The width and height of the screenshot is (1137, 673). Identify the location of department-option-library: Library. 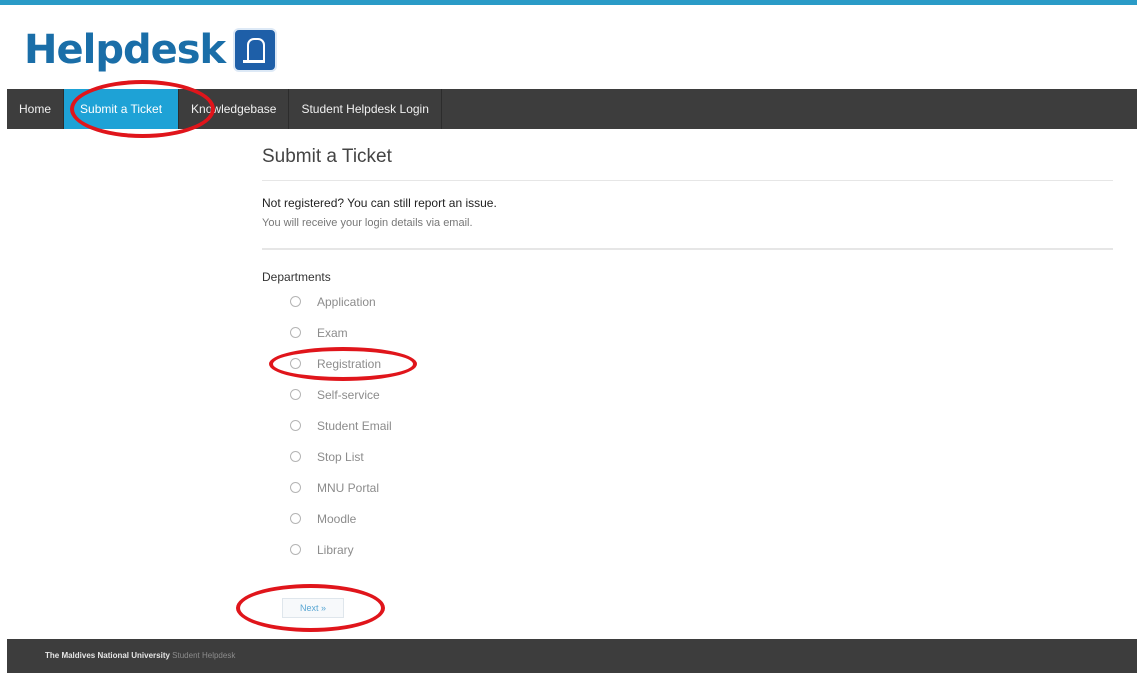
(352, 549).